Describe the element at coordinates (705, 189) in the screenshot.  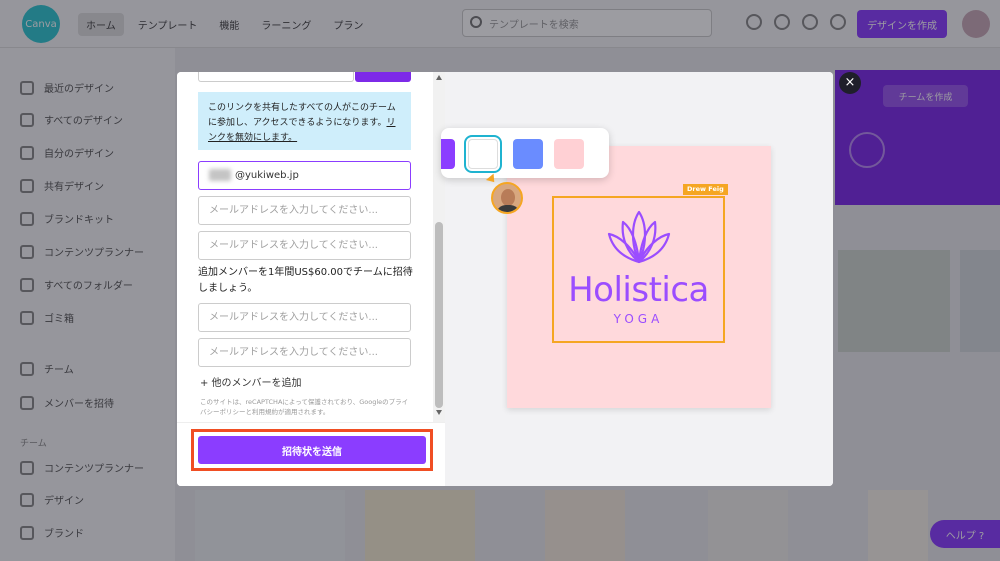
I see `collaborator-tag: Drew Feig` at that location.